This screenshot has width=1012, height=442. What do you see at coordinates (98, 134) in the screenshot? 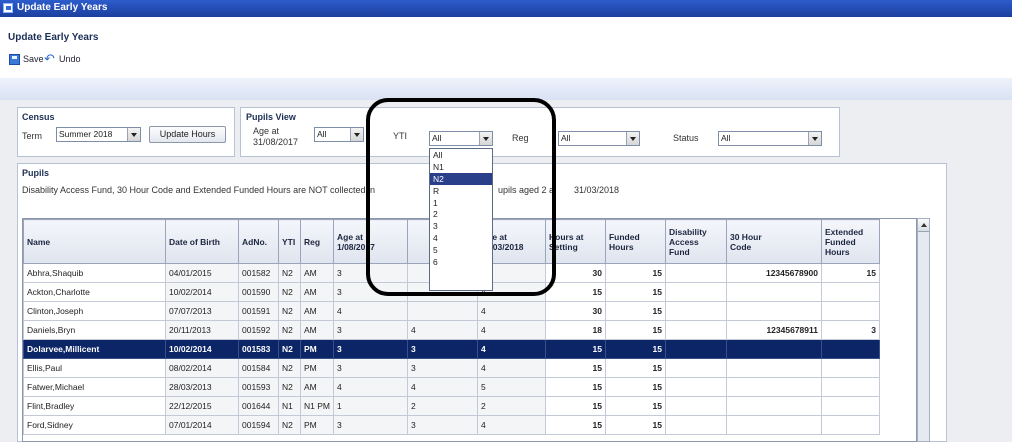
I see `term-select: Summer 2018` at bounding box center [98, 134].